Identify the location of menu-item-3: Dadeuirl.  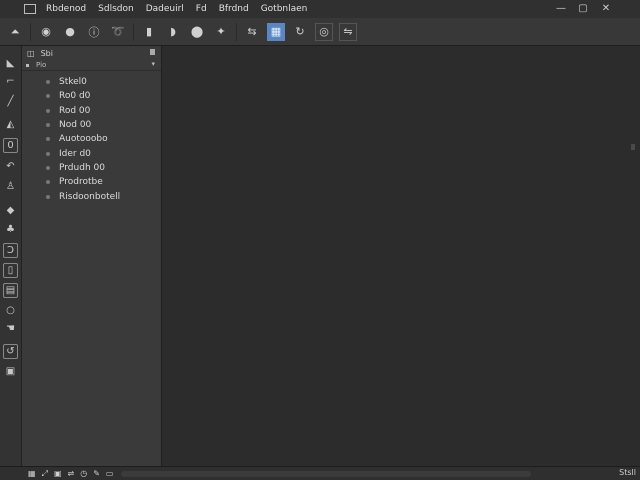
(165, 9).